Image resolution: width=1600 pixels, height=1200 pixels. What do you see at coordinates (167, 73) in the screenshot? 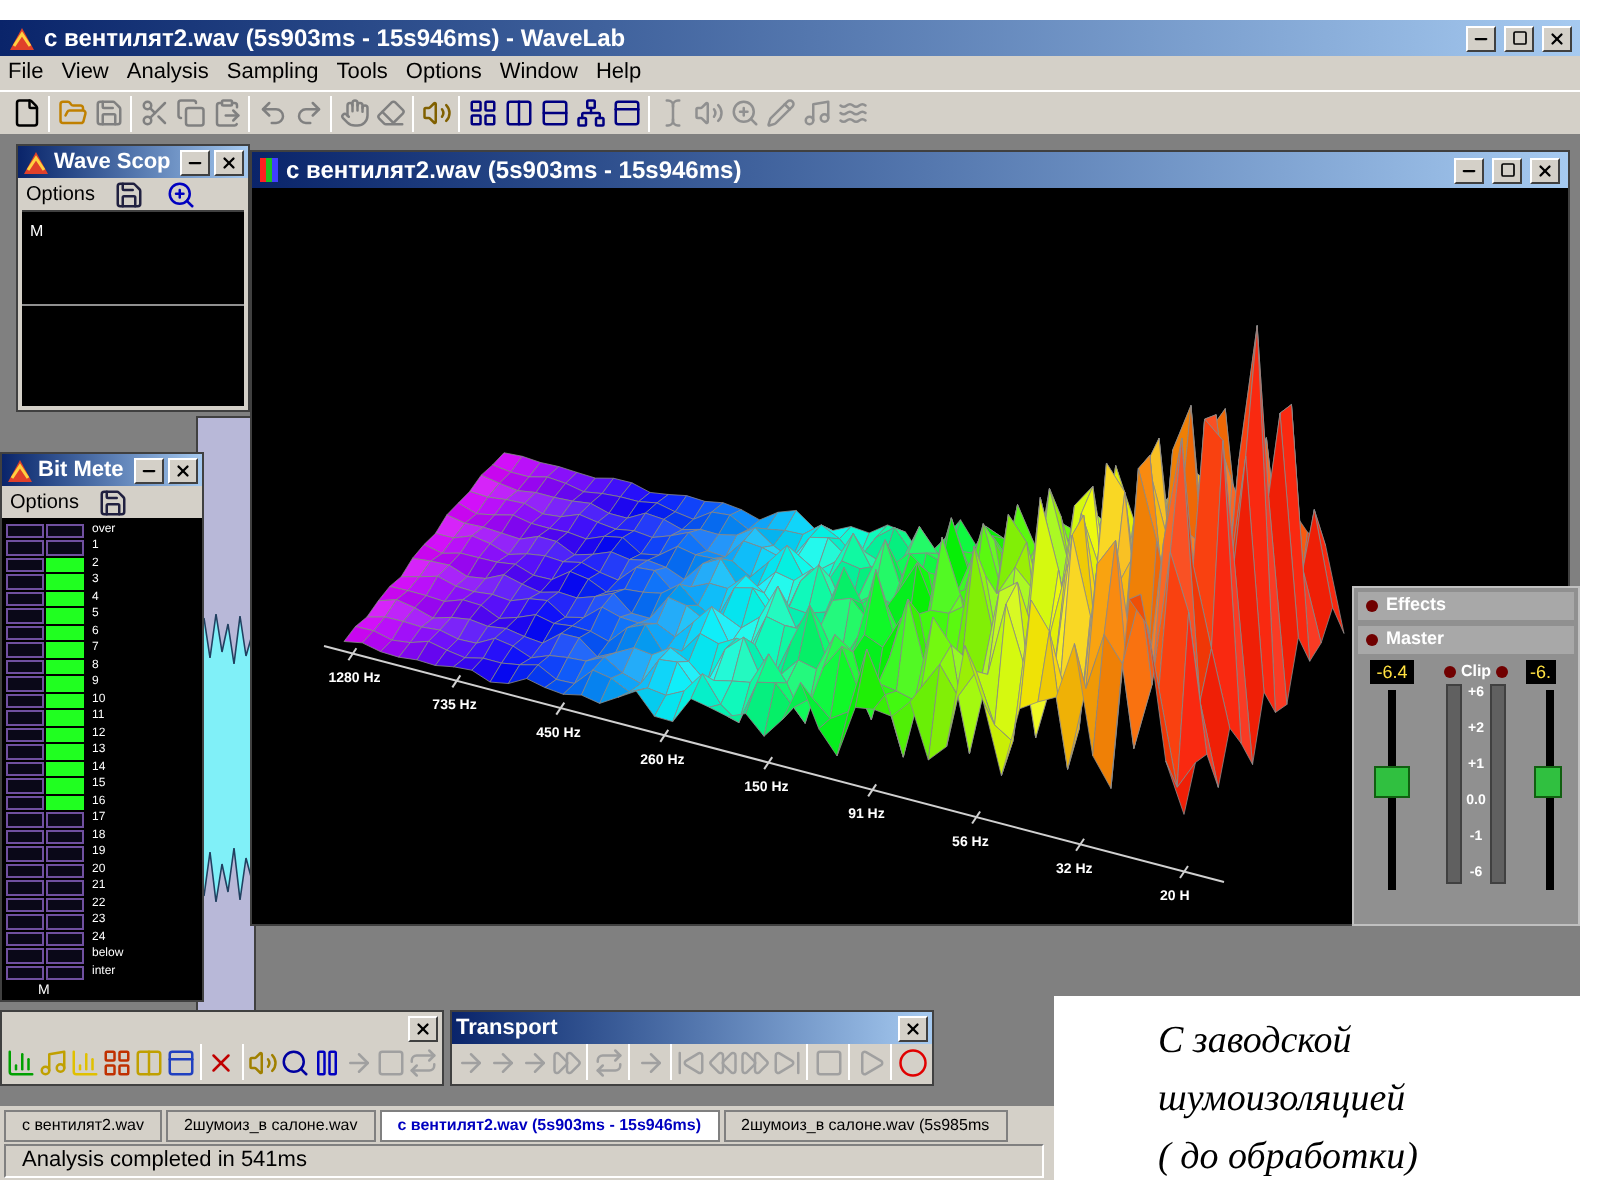
I see `menu-item: Analysis` at bounding box center [167, 73].